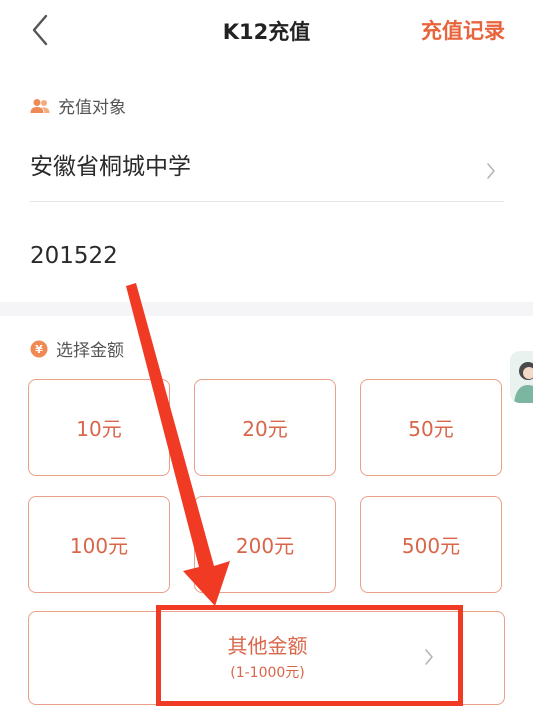  What do you see at coordinates (267, 250) in the screenshot?
I see `student-id-field: 201522` at bounding box center [267, 250].